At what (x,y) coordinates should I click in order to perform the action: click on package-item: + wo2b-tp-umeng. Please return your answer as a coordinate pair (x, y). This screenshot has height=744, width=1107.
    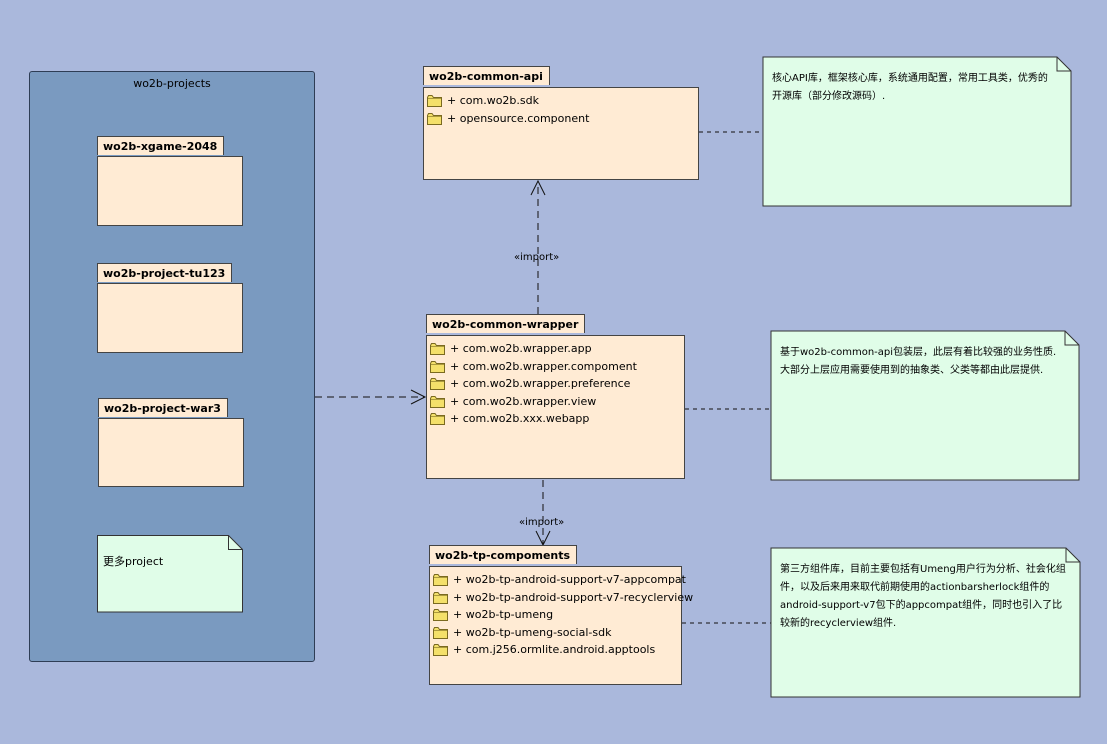
    Looking at the image, I should click on (555, 615).